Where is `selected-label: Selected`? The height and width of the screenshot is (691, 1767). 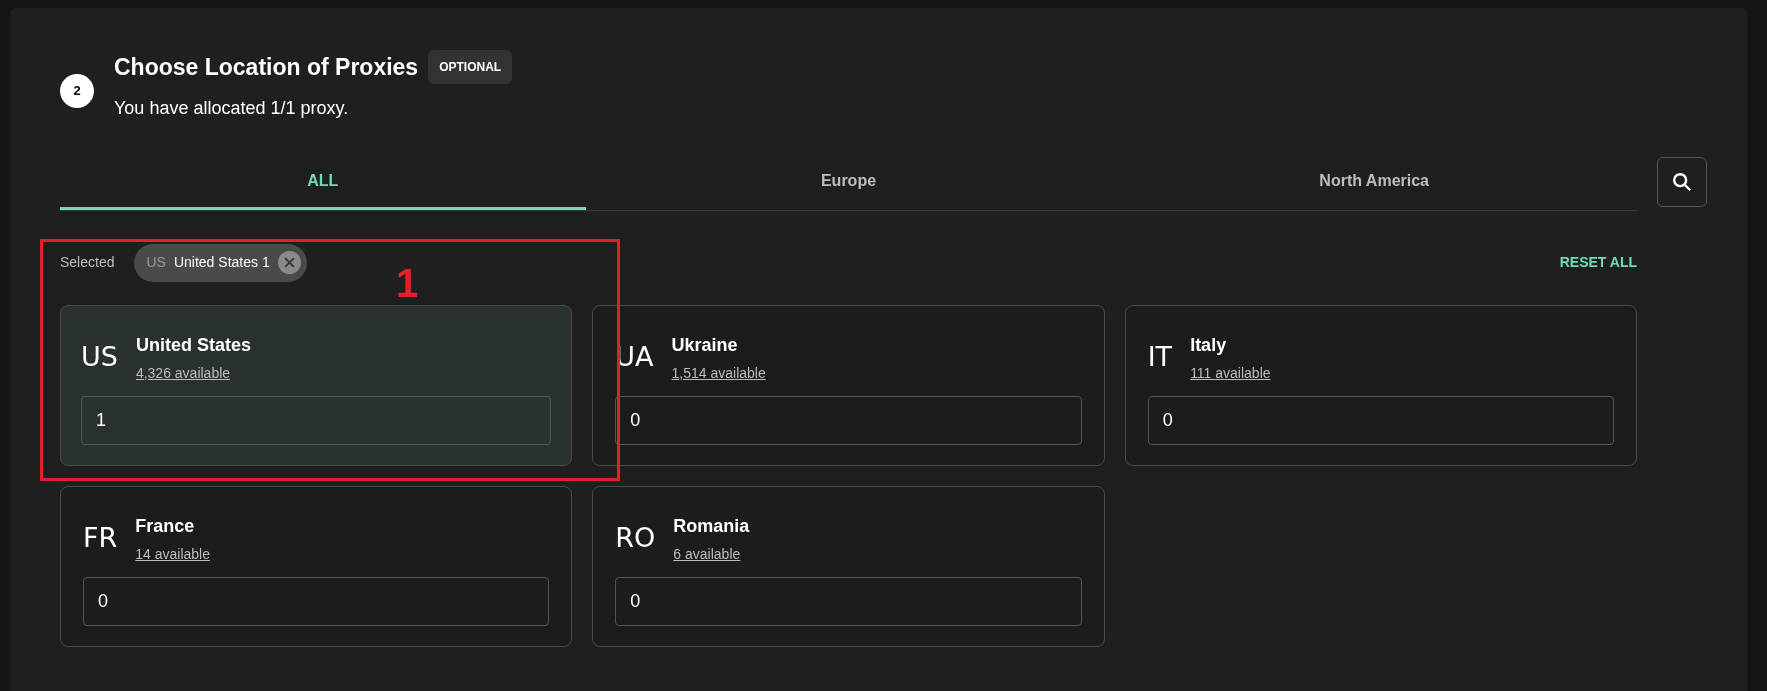
selected-label: Selected is located at coordinates (87, 262).